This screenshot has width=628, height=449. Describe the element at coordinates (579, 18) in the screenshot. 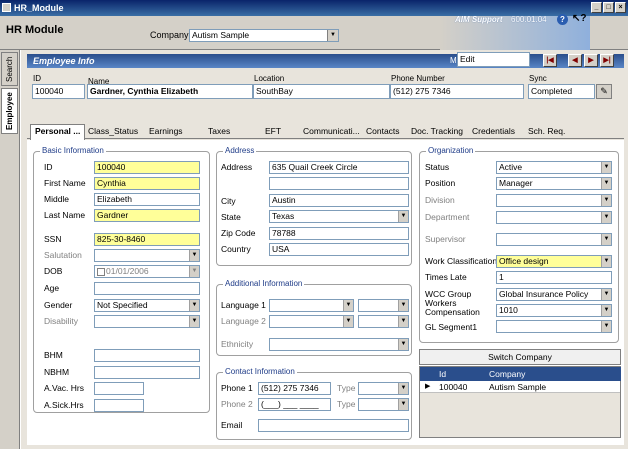

I see `pointer-help-icon: ↖?` at that location.